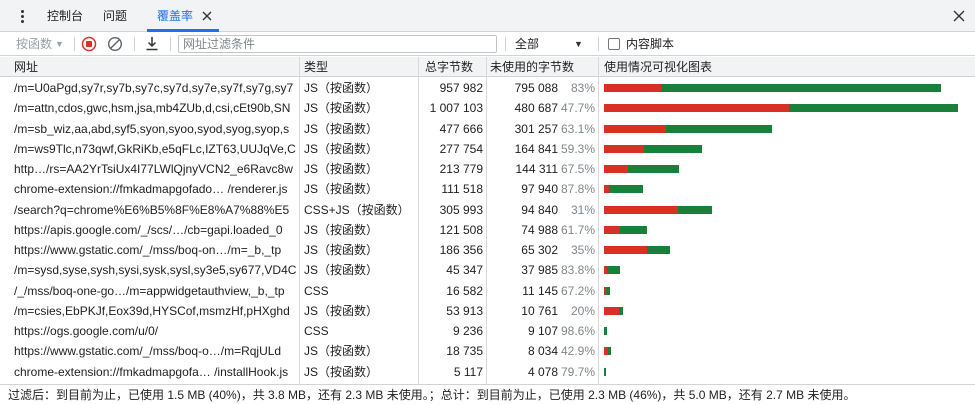  Describe the element at coordinates (462, 189) in the screenshot. I see `cell-total-bytes: 111 518` at that location.